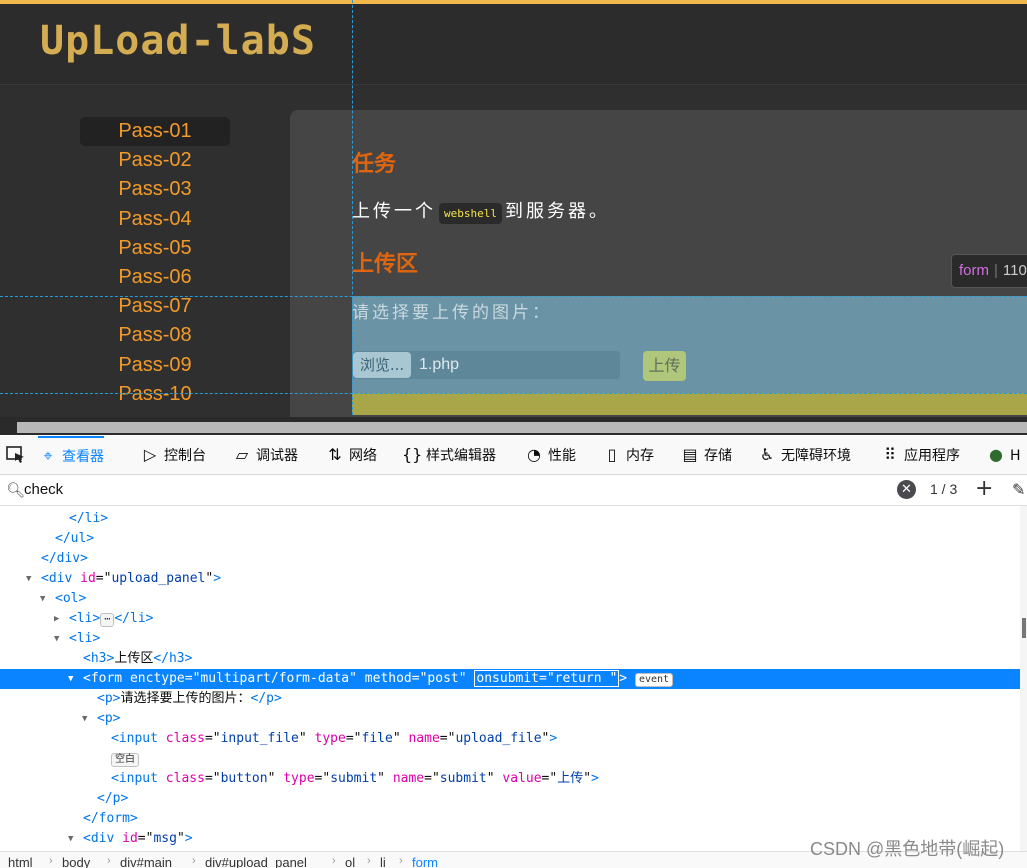  Describe the element at coordinates (1023, 678) in the screenshot. I see `markup-tree-scrollbar` at that location.